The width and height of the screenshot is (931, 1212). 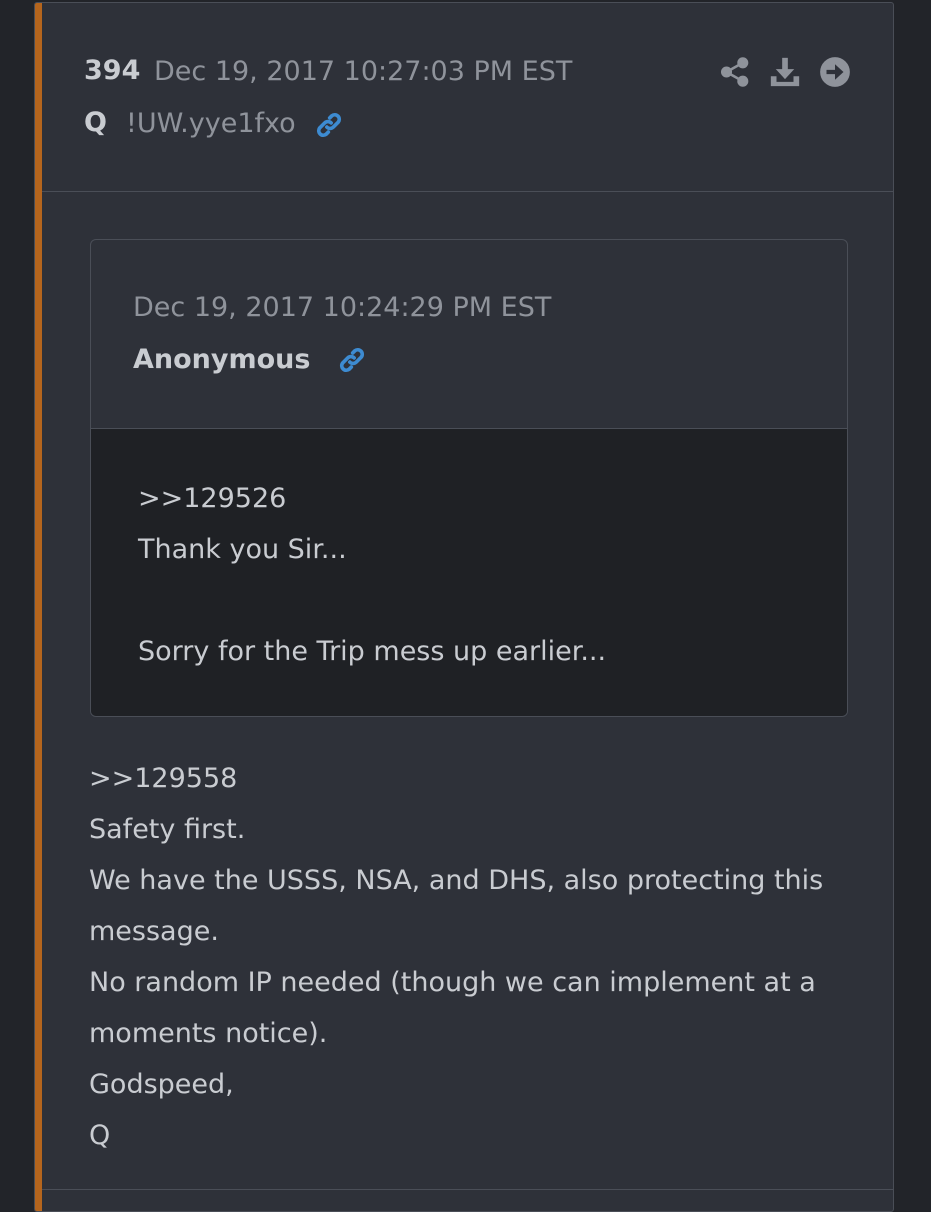 What do you see at coordinates (735, 72) in the screenshot?
I see `share-icon` at bounding box center [735, 72].